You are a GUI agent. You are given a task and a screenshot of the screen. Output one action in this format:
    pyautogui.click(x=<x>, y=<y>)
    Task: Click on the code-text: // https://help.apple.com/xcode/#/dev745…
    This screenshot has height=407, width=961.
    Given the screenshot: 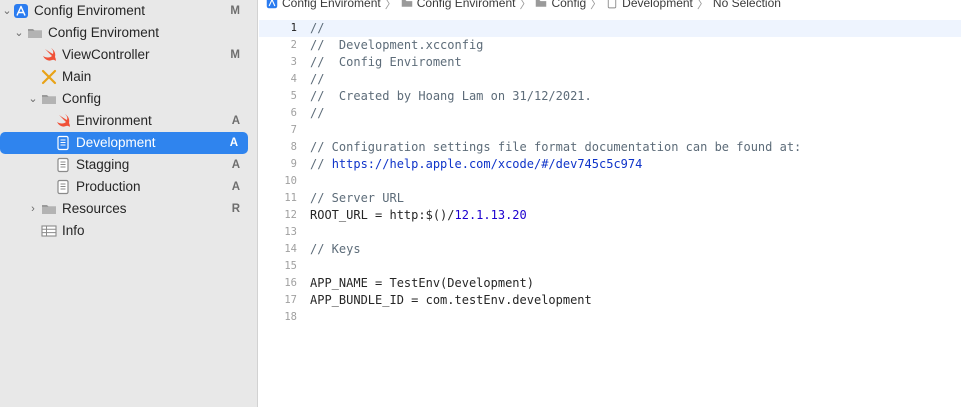 What is the action you would take?
    pyautogui.click(x=476, y=164)
    